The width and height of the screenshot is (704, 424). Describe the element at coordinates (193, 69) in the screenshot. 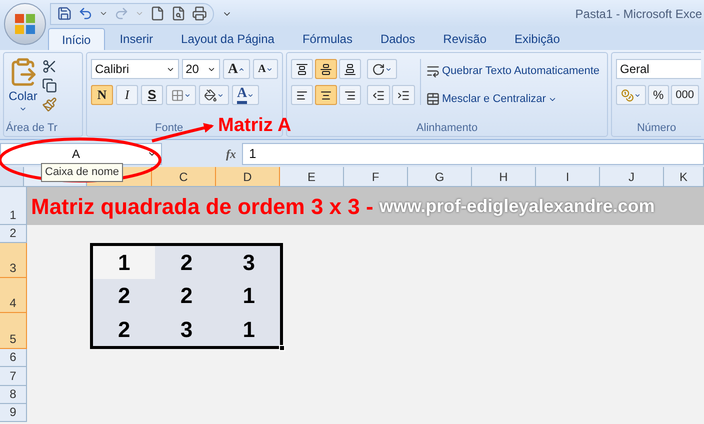

I see `font-size-text: 20` at that location.